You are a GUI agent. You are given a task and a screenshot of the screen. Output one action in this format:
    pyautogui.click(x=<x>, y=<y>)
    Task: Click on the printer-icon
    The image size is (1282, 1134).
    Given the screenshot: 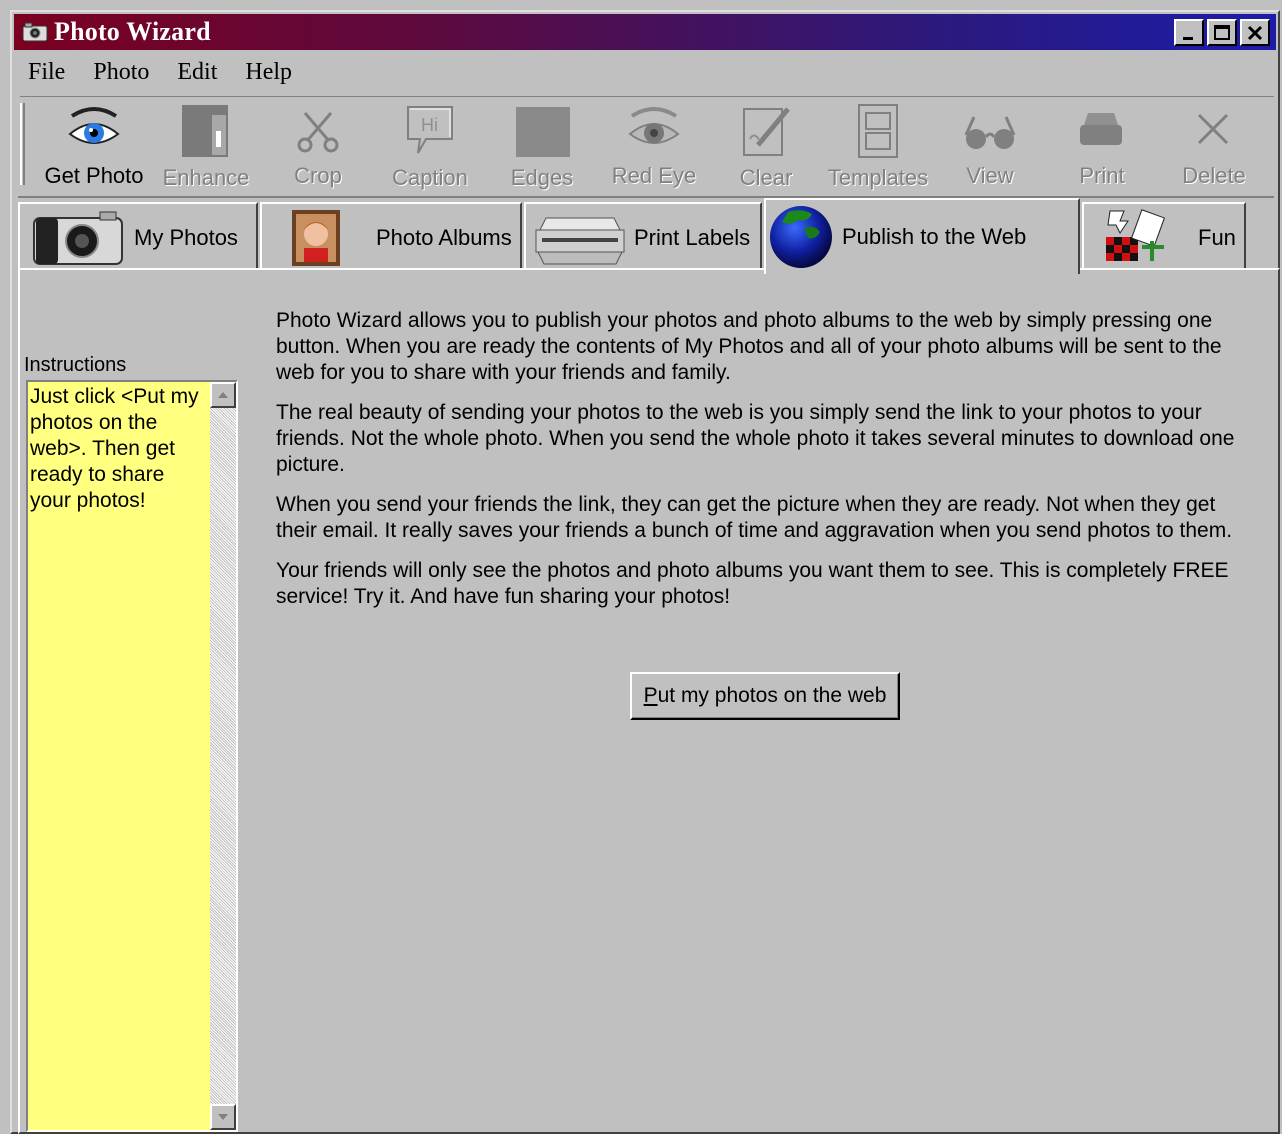 What is the action you would take?
    pyautogui.click(x=1101, y=129)
    